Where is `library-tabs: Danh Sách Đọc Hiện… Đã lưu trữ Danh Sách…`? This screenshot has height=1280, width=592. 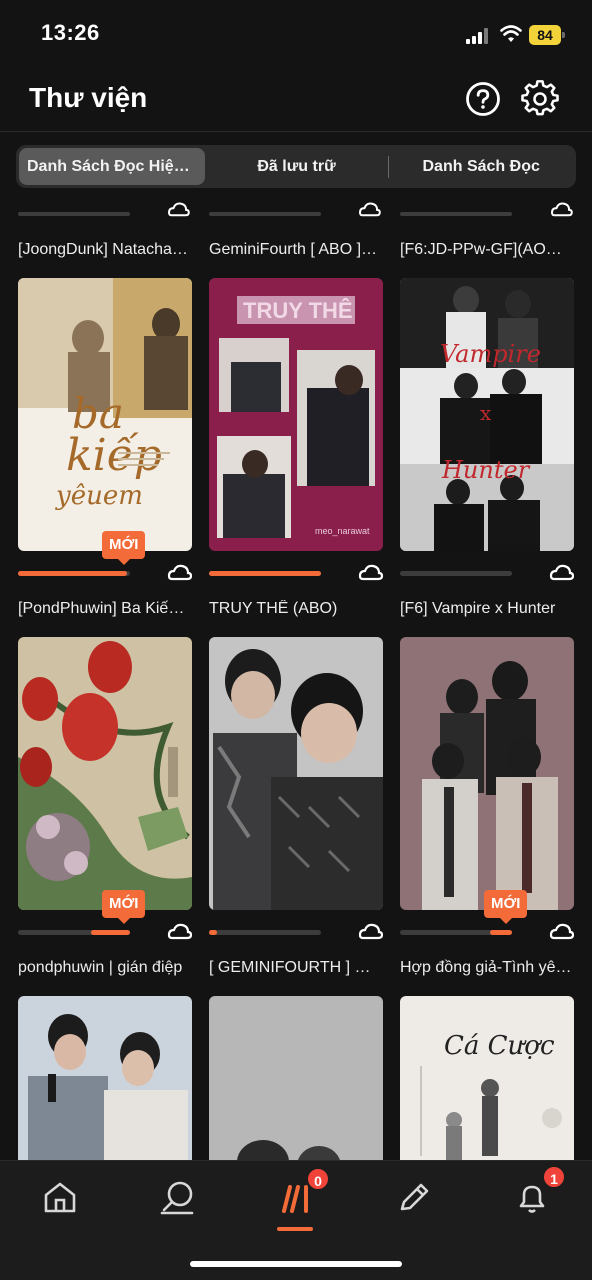 library-tabs: Danh Sách Đọc Hiện… Đã lưu trữ Danh Sách… is located at coordinates (296, 166).